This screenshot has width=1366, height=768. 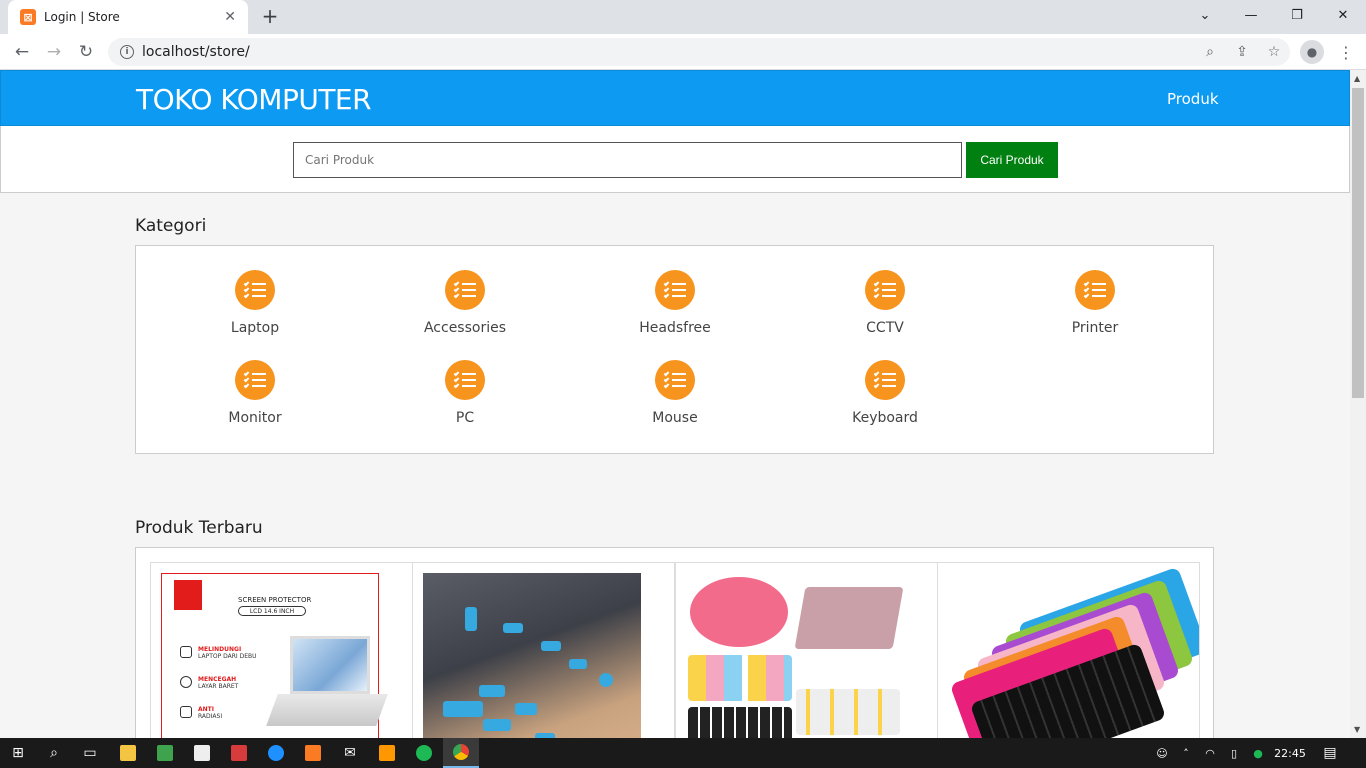 I want to click on battery-icon: ▯, so click(x=1234, y=753).